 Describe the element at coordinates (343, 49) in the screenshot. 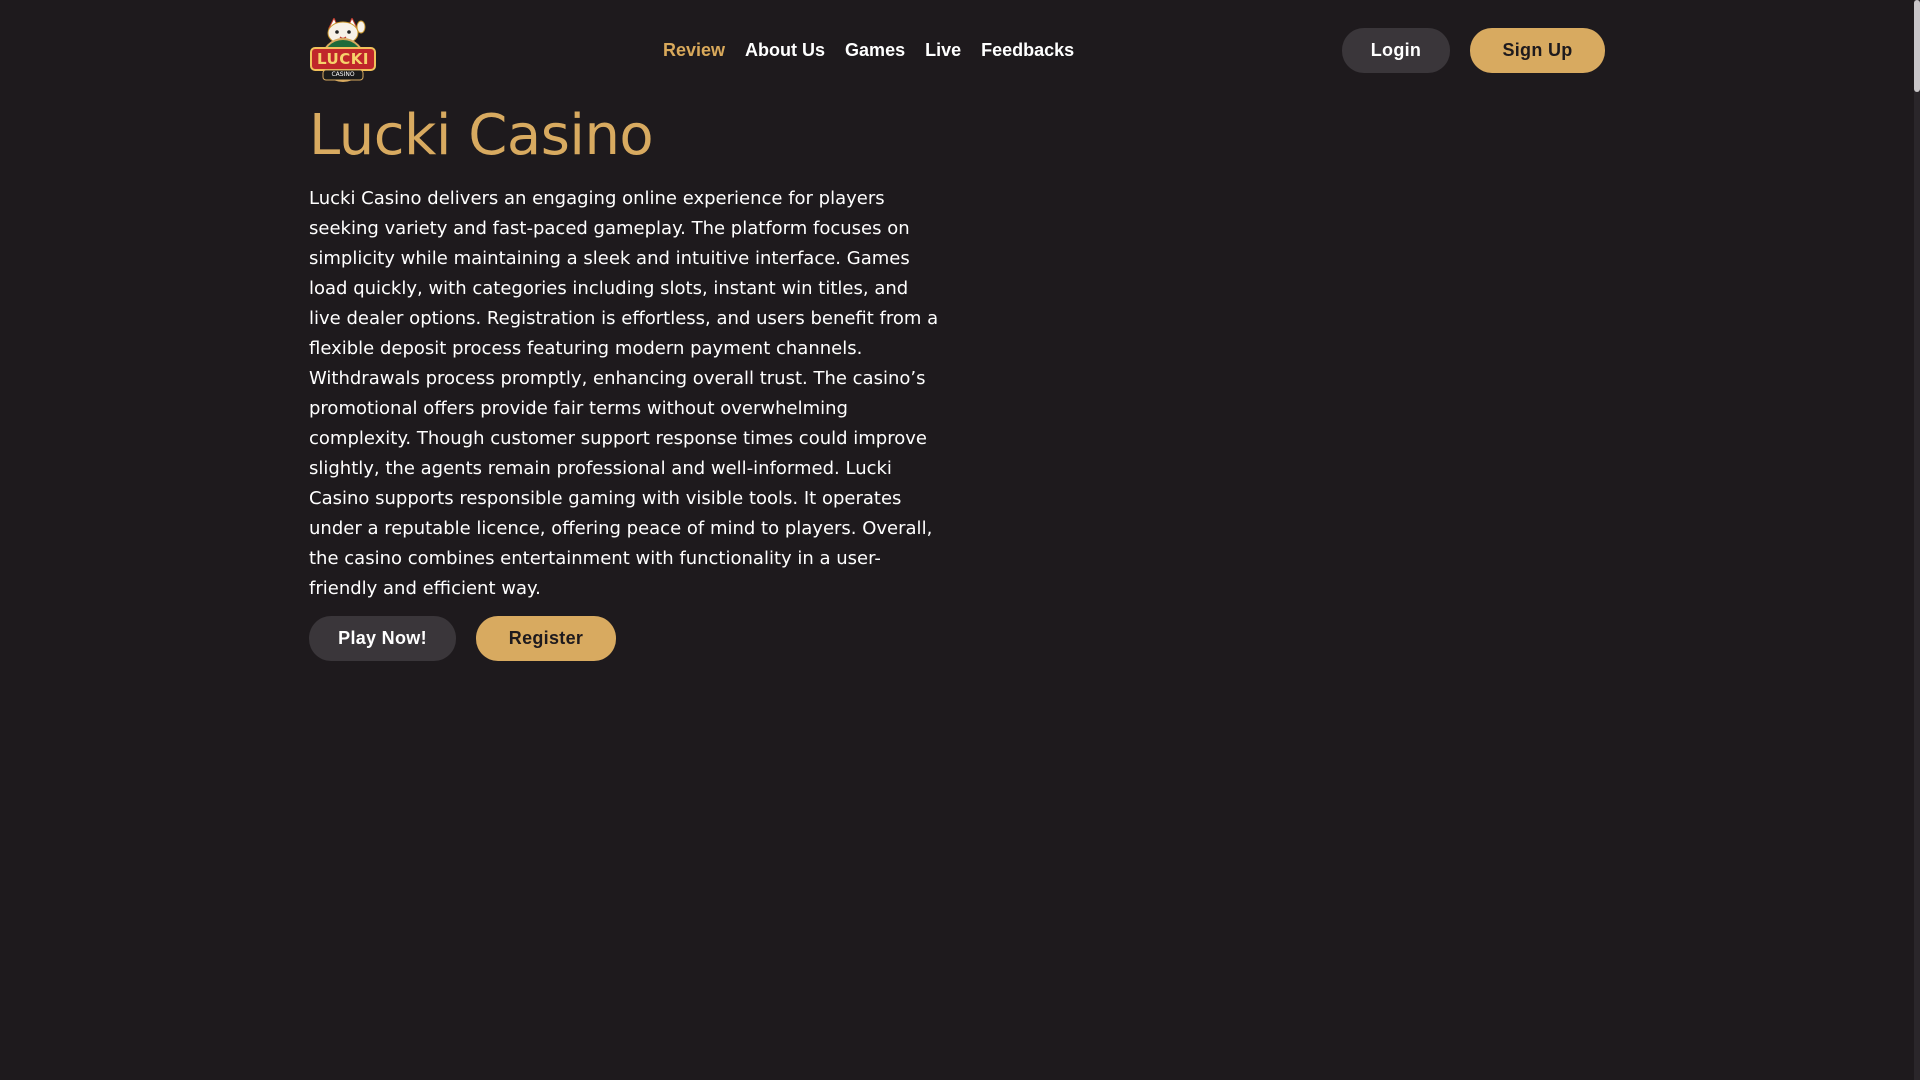

I see `lucki-casino-logo: LUCKI CASINO` at that location.